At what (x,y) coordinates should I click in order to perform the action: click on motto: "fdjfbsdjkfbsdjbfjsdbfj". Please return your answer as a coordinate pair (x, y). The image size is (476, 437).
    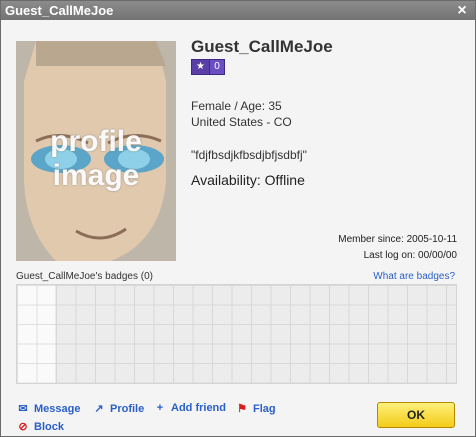
    Looking at the image, I should click on (249, 155).